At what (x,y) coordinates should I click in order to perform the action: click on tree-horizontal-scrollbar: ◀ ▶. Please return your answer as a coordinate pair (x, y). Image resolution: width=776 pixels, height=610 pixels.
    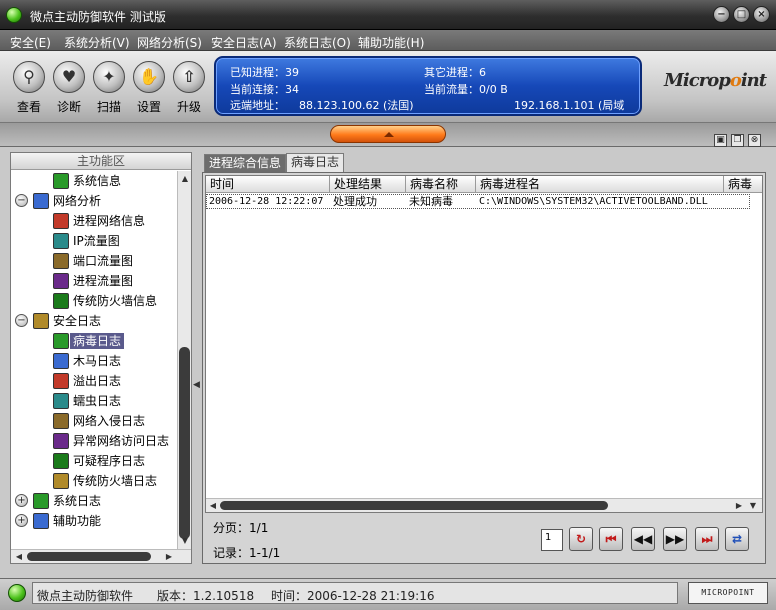
    Looking at the image, I should click on (101, 556).